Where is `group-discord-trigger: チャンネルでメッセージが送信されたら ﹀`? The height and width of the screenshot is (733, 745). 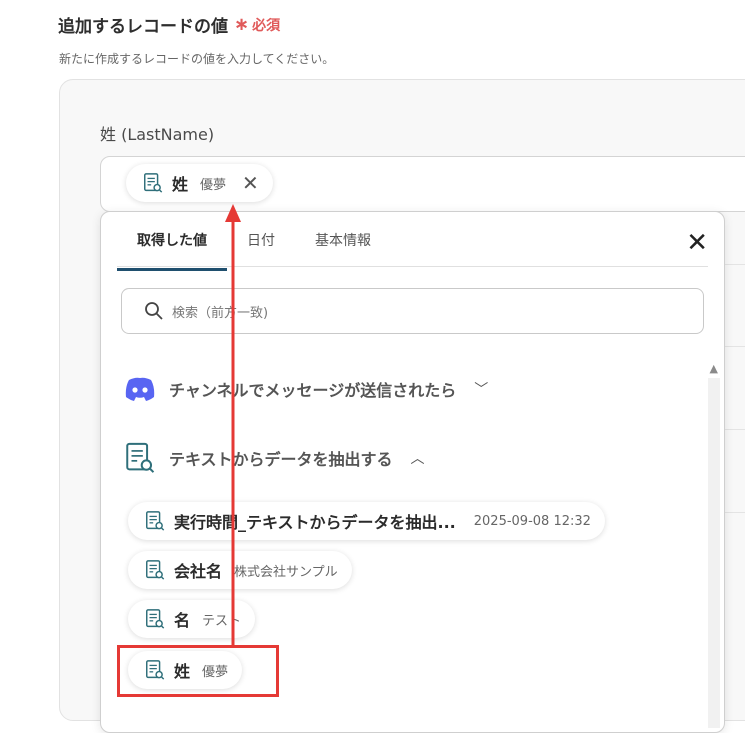
group-discord-trigger: チャンネルでメッセージが送信されたら ﹀ is located at coordinates (305, 389).